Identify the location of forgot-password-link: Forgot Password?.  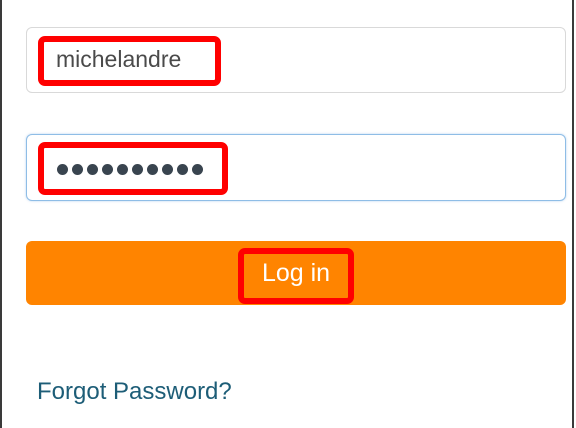
(134, 392).